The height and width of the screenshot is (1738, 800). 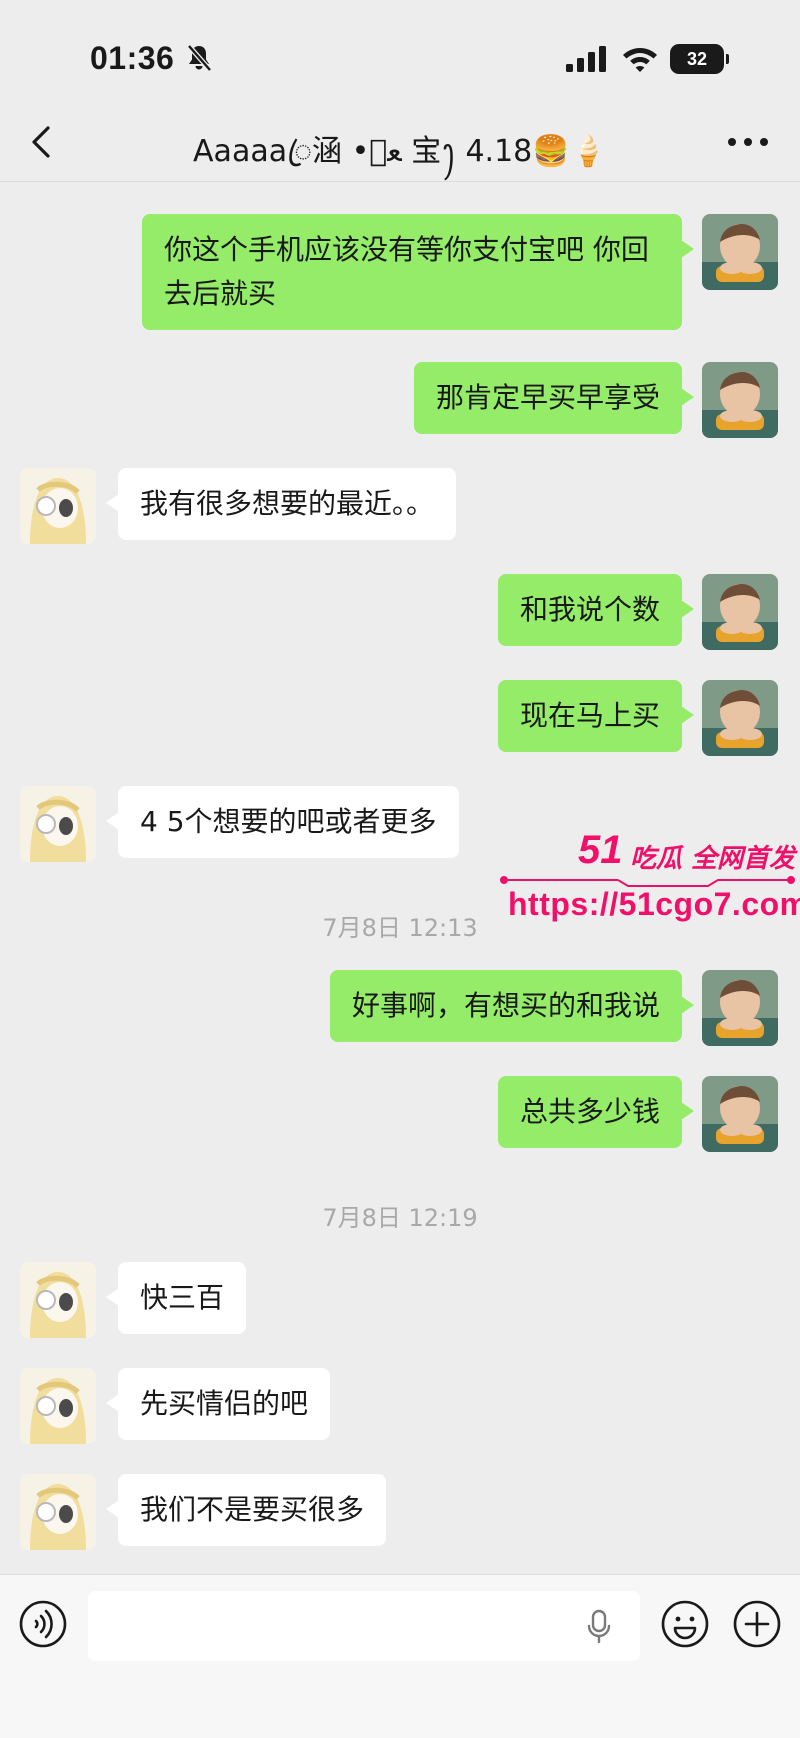 I want to click on chat-title: Aaaaaꦿ涵 •ﻌ︤ 宝ꫂ 4.18🍔🍦, so click(x=400, y=151).